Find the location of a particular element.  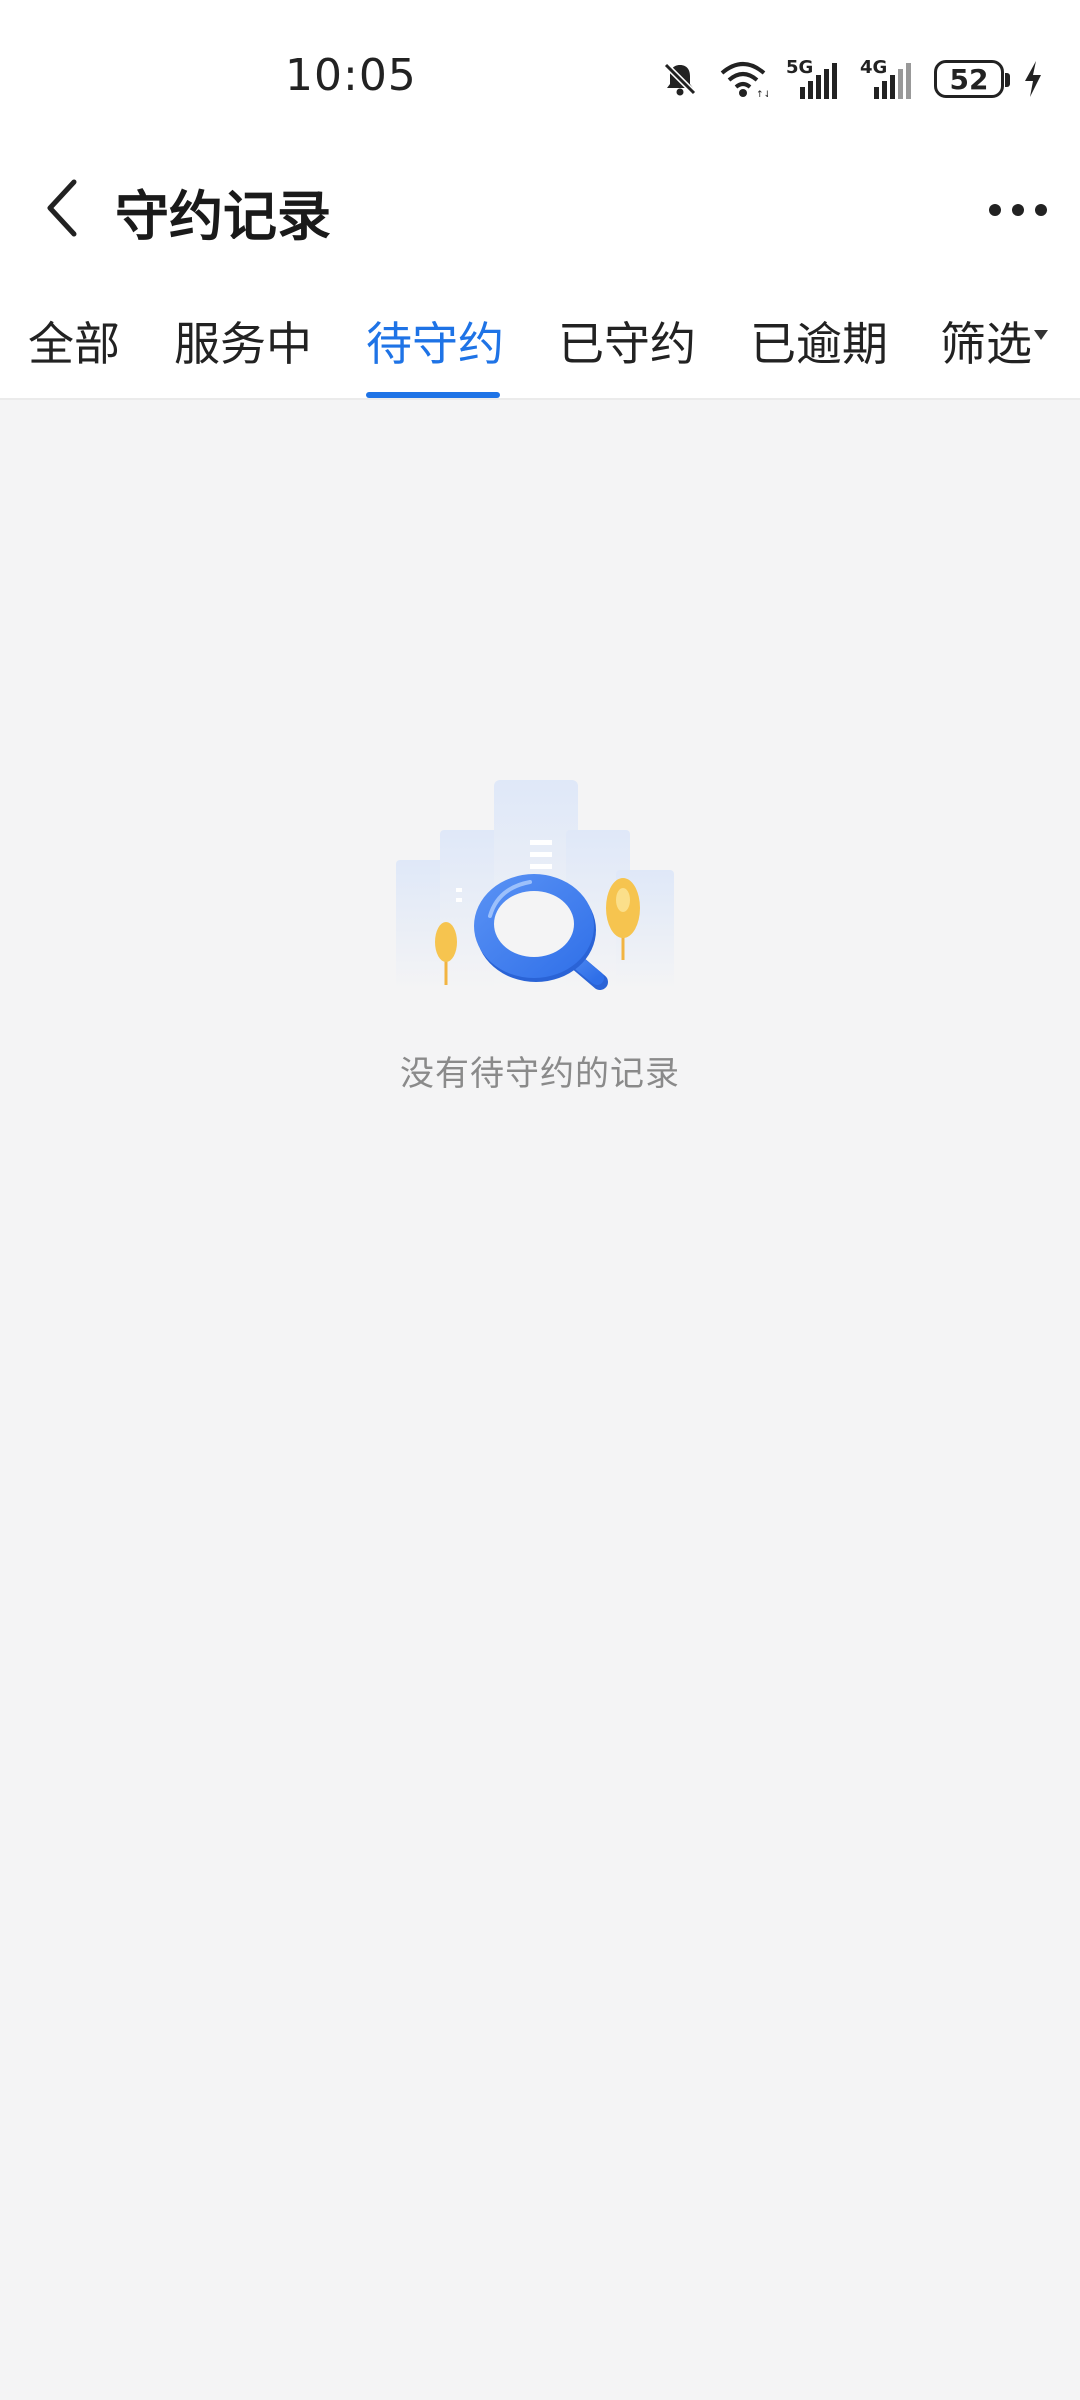

status-icons: ↑↓ 5G 4G 52 is located at coordinates (852, 79).